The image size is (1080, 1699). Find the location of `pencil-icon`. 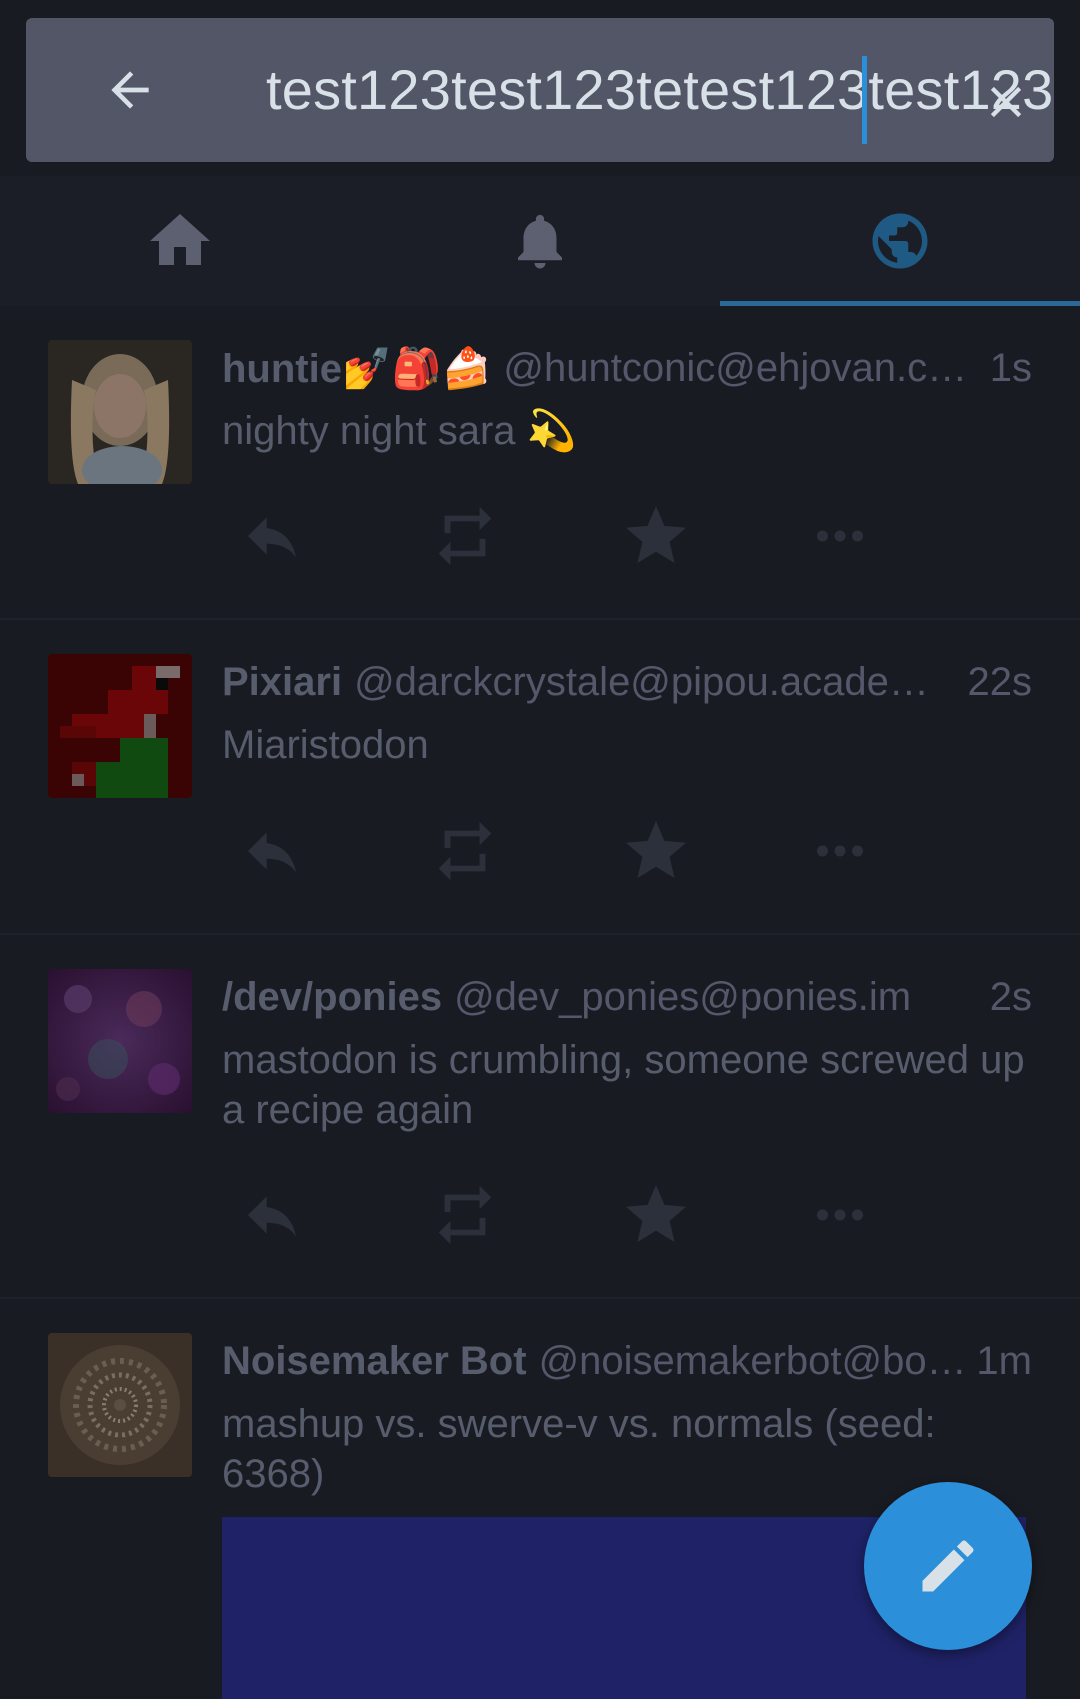

pencil-icon is located at coordinates (948, 1566).